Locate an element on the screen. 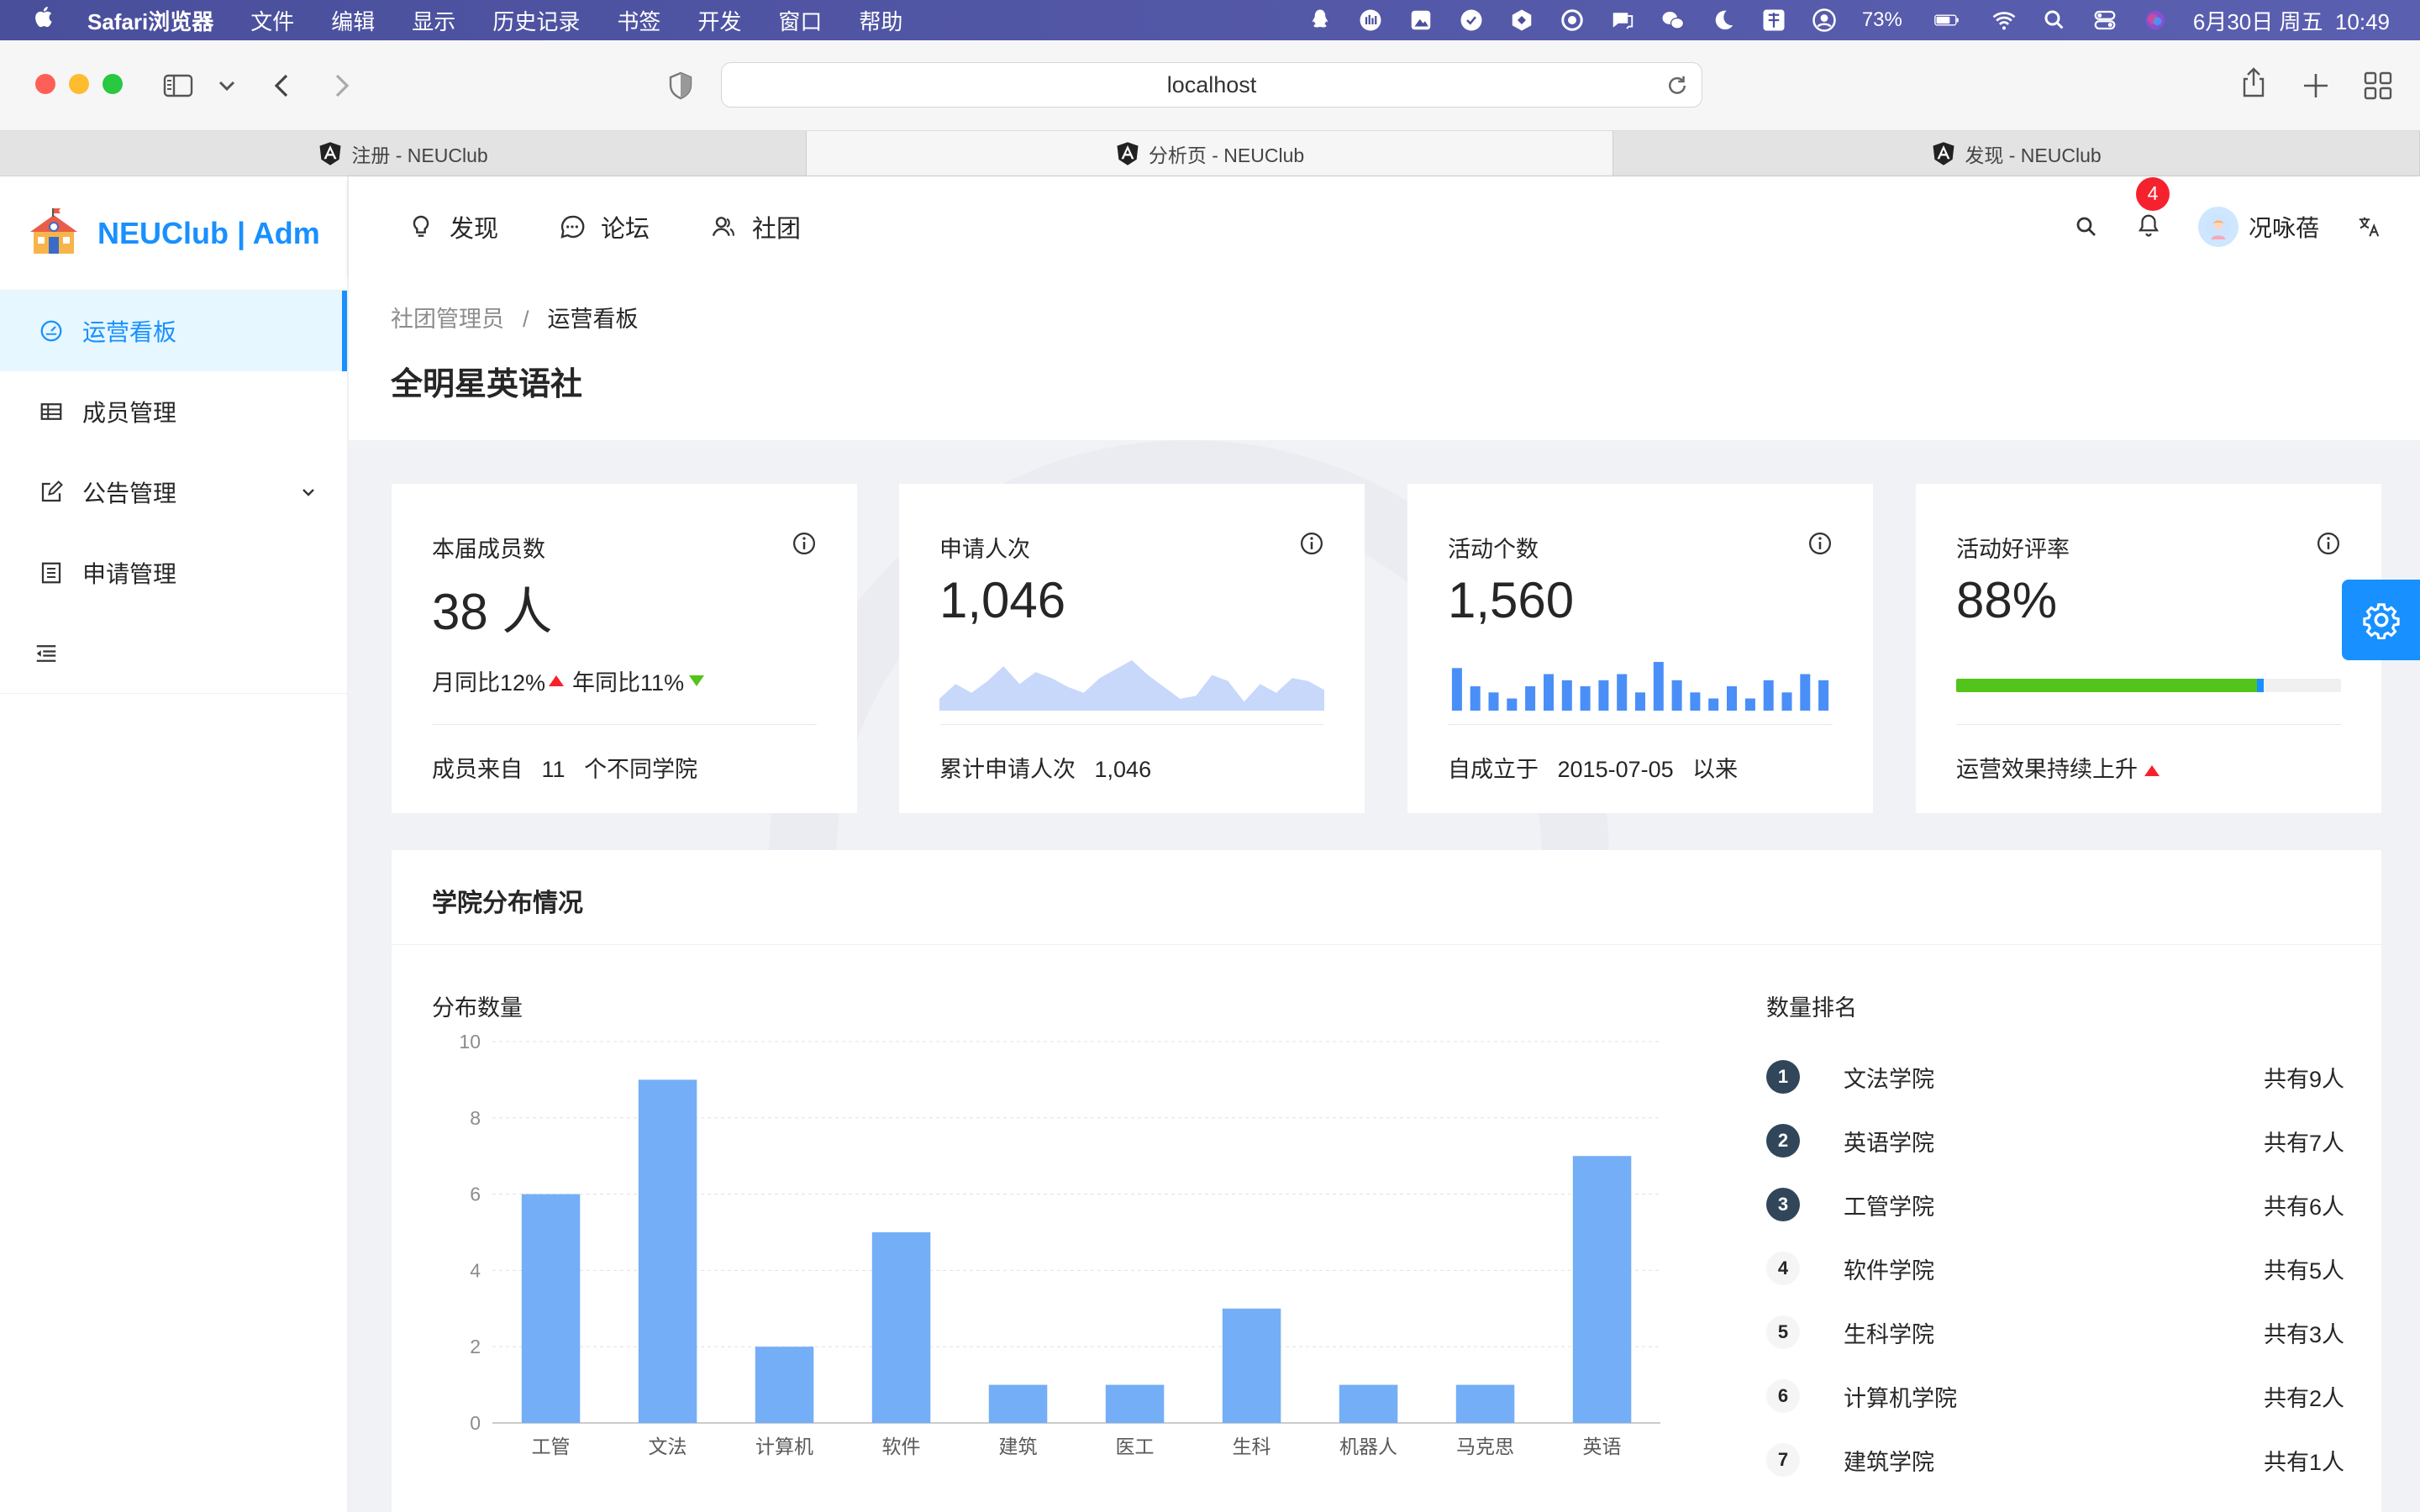  menu-bookmarks: 书签 is located at coordinates (638, 20).